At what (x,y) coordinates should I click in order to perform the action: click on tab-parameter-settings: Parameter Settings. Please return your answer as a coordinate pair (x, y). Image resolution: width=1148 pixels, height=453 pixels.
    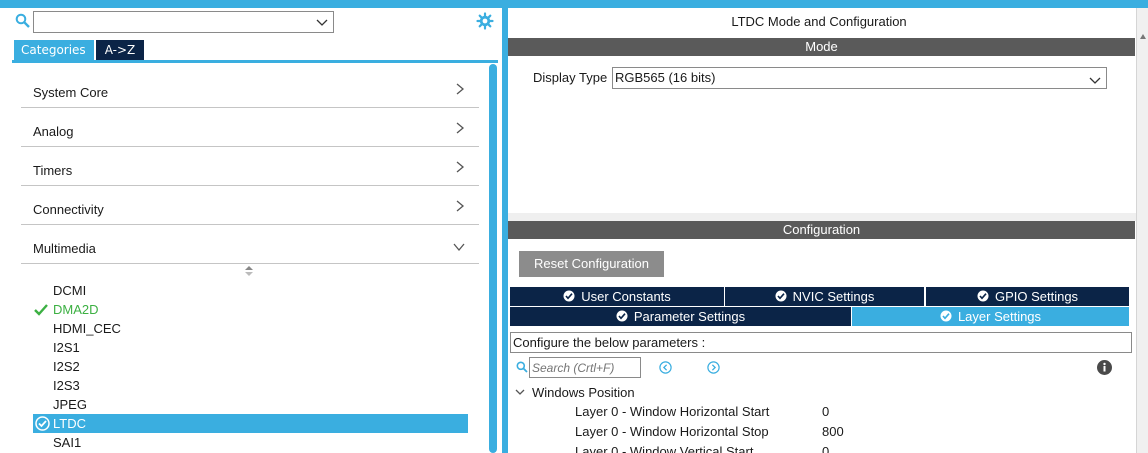
    Looking at the image, I should click on (680, 316).